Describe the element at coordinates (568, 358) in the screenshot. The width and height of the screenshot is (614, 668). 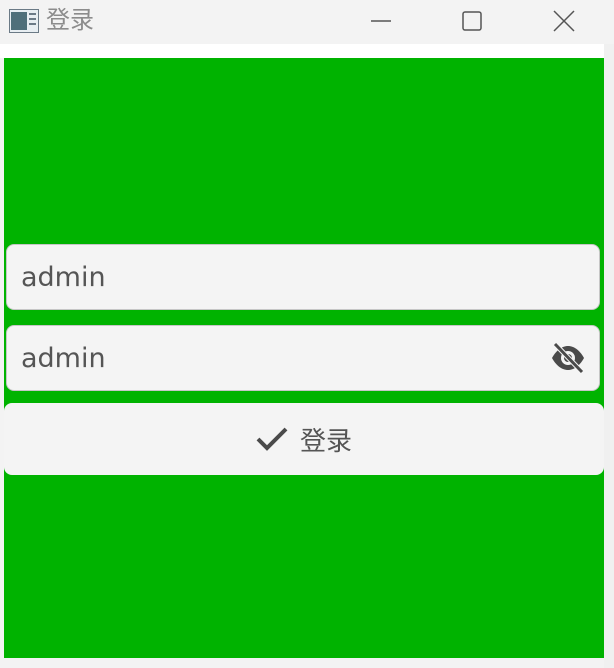
I see `eye-slash-icon` at that location.